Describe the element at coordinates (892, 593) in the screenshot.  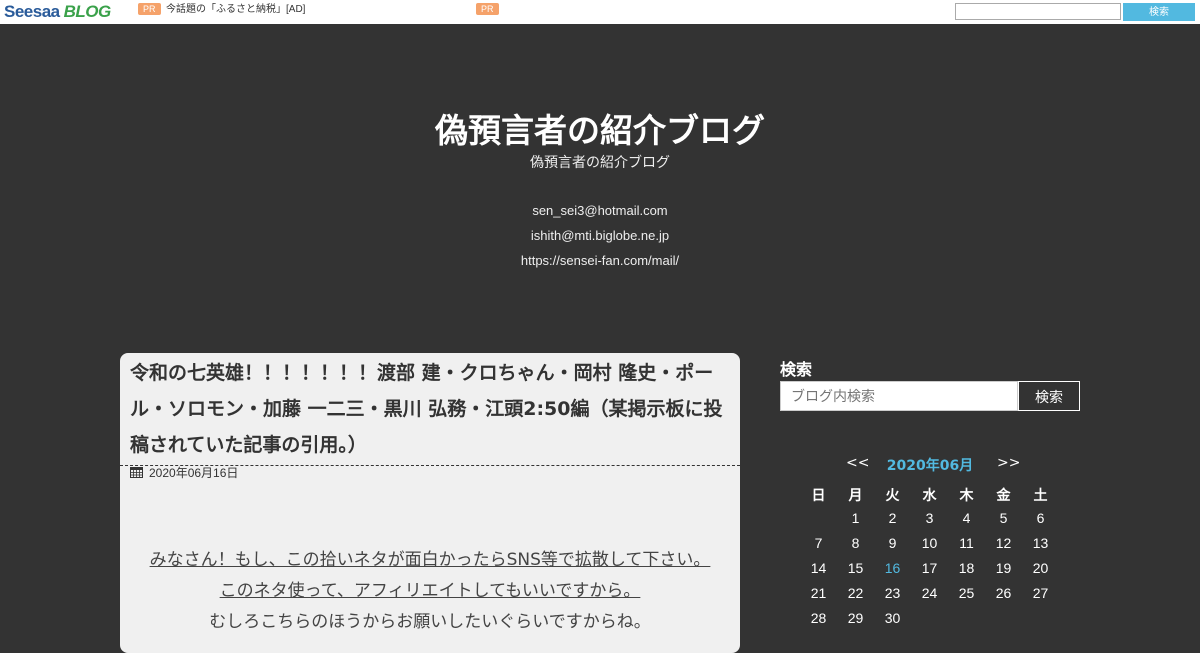
I see `calendar-day: 23` at that location.